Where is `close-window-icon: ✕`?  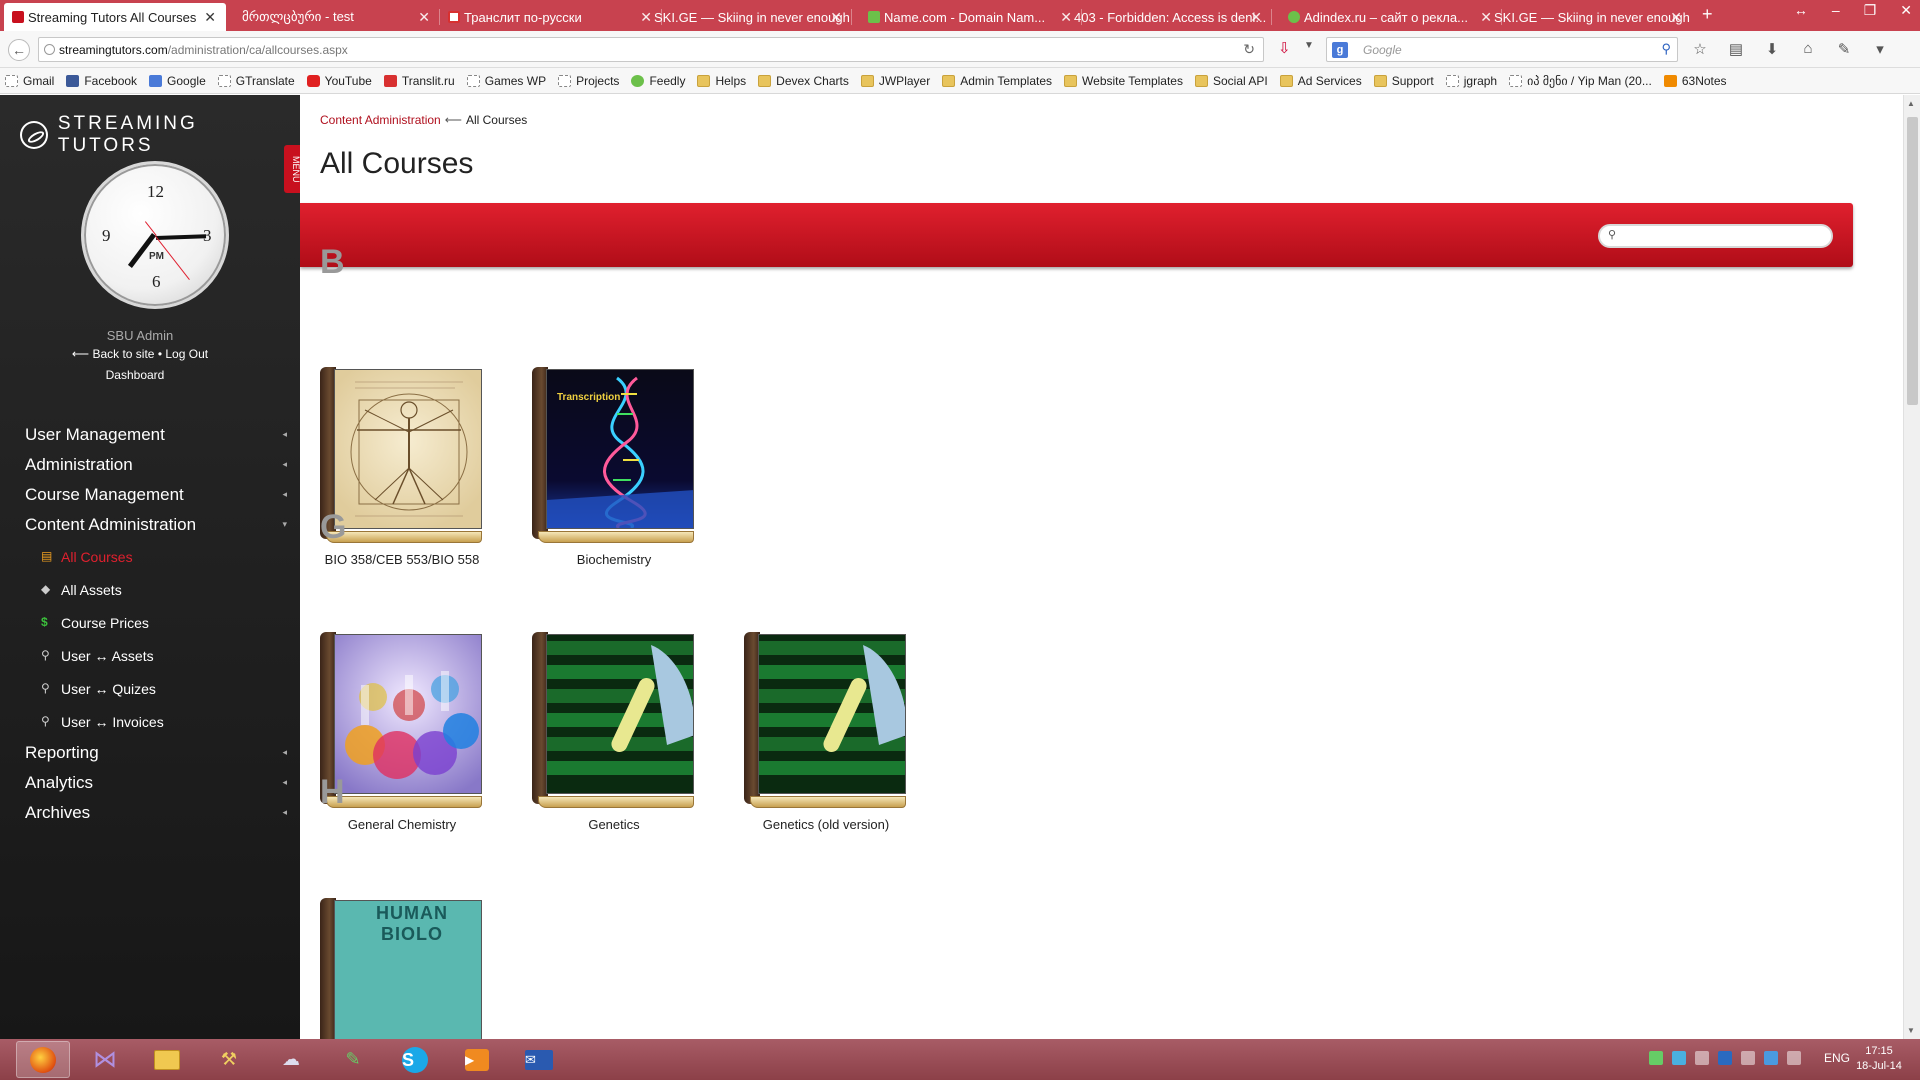 close-window-icon: ✕ is located at coordinates (1906, 10).